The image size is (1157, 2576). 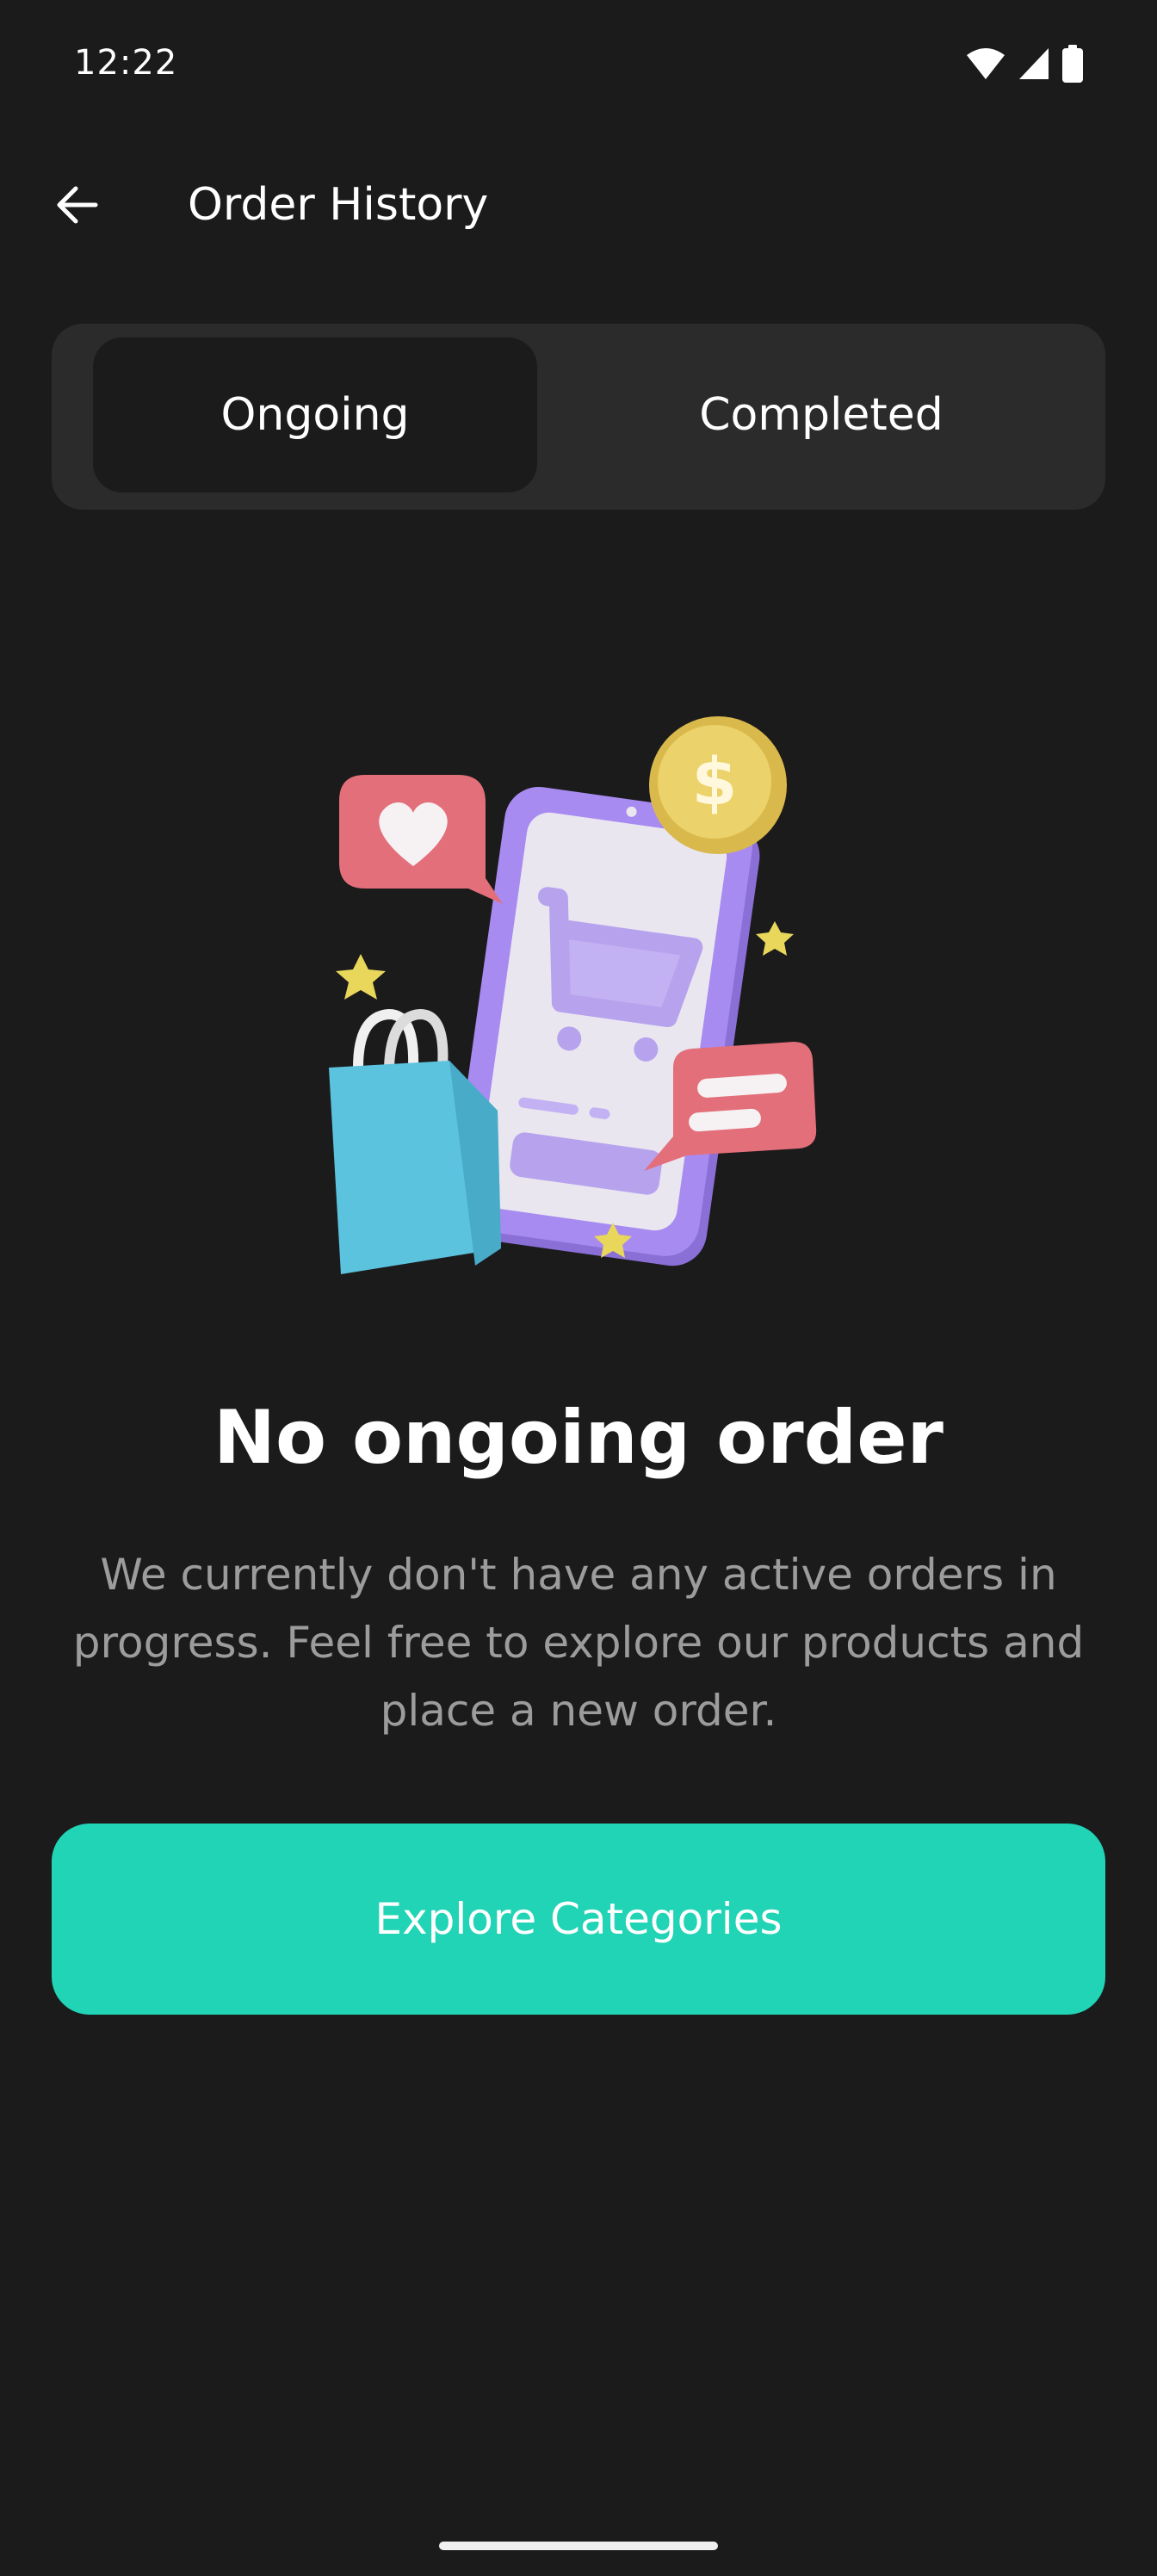 I want to click on battery-icon, so click(x=1072, y=65).